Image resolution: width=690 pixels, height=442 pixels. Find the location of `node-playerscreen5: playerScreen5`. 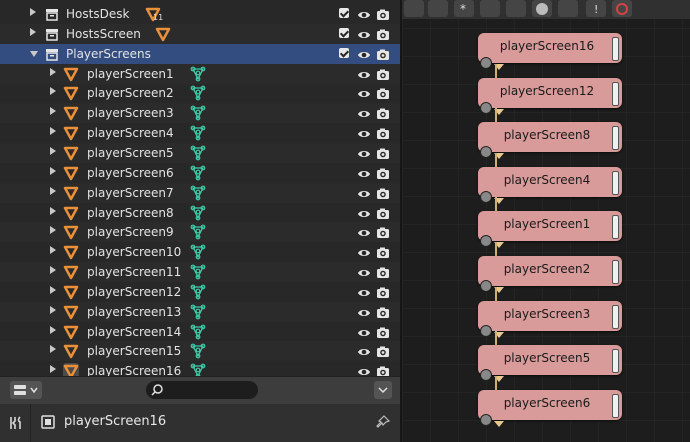

node-playerscreen5: playerScreen5 is located at coordinates (550, 364).